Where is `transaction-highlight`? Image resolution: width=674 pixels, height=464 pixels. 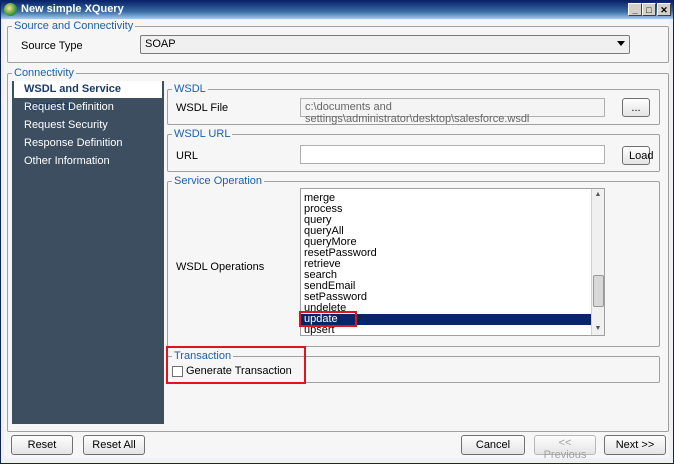
transaction-highlight is located at coordinates (236, 365).